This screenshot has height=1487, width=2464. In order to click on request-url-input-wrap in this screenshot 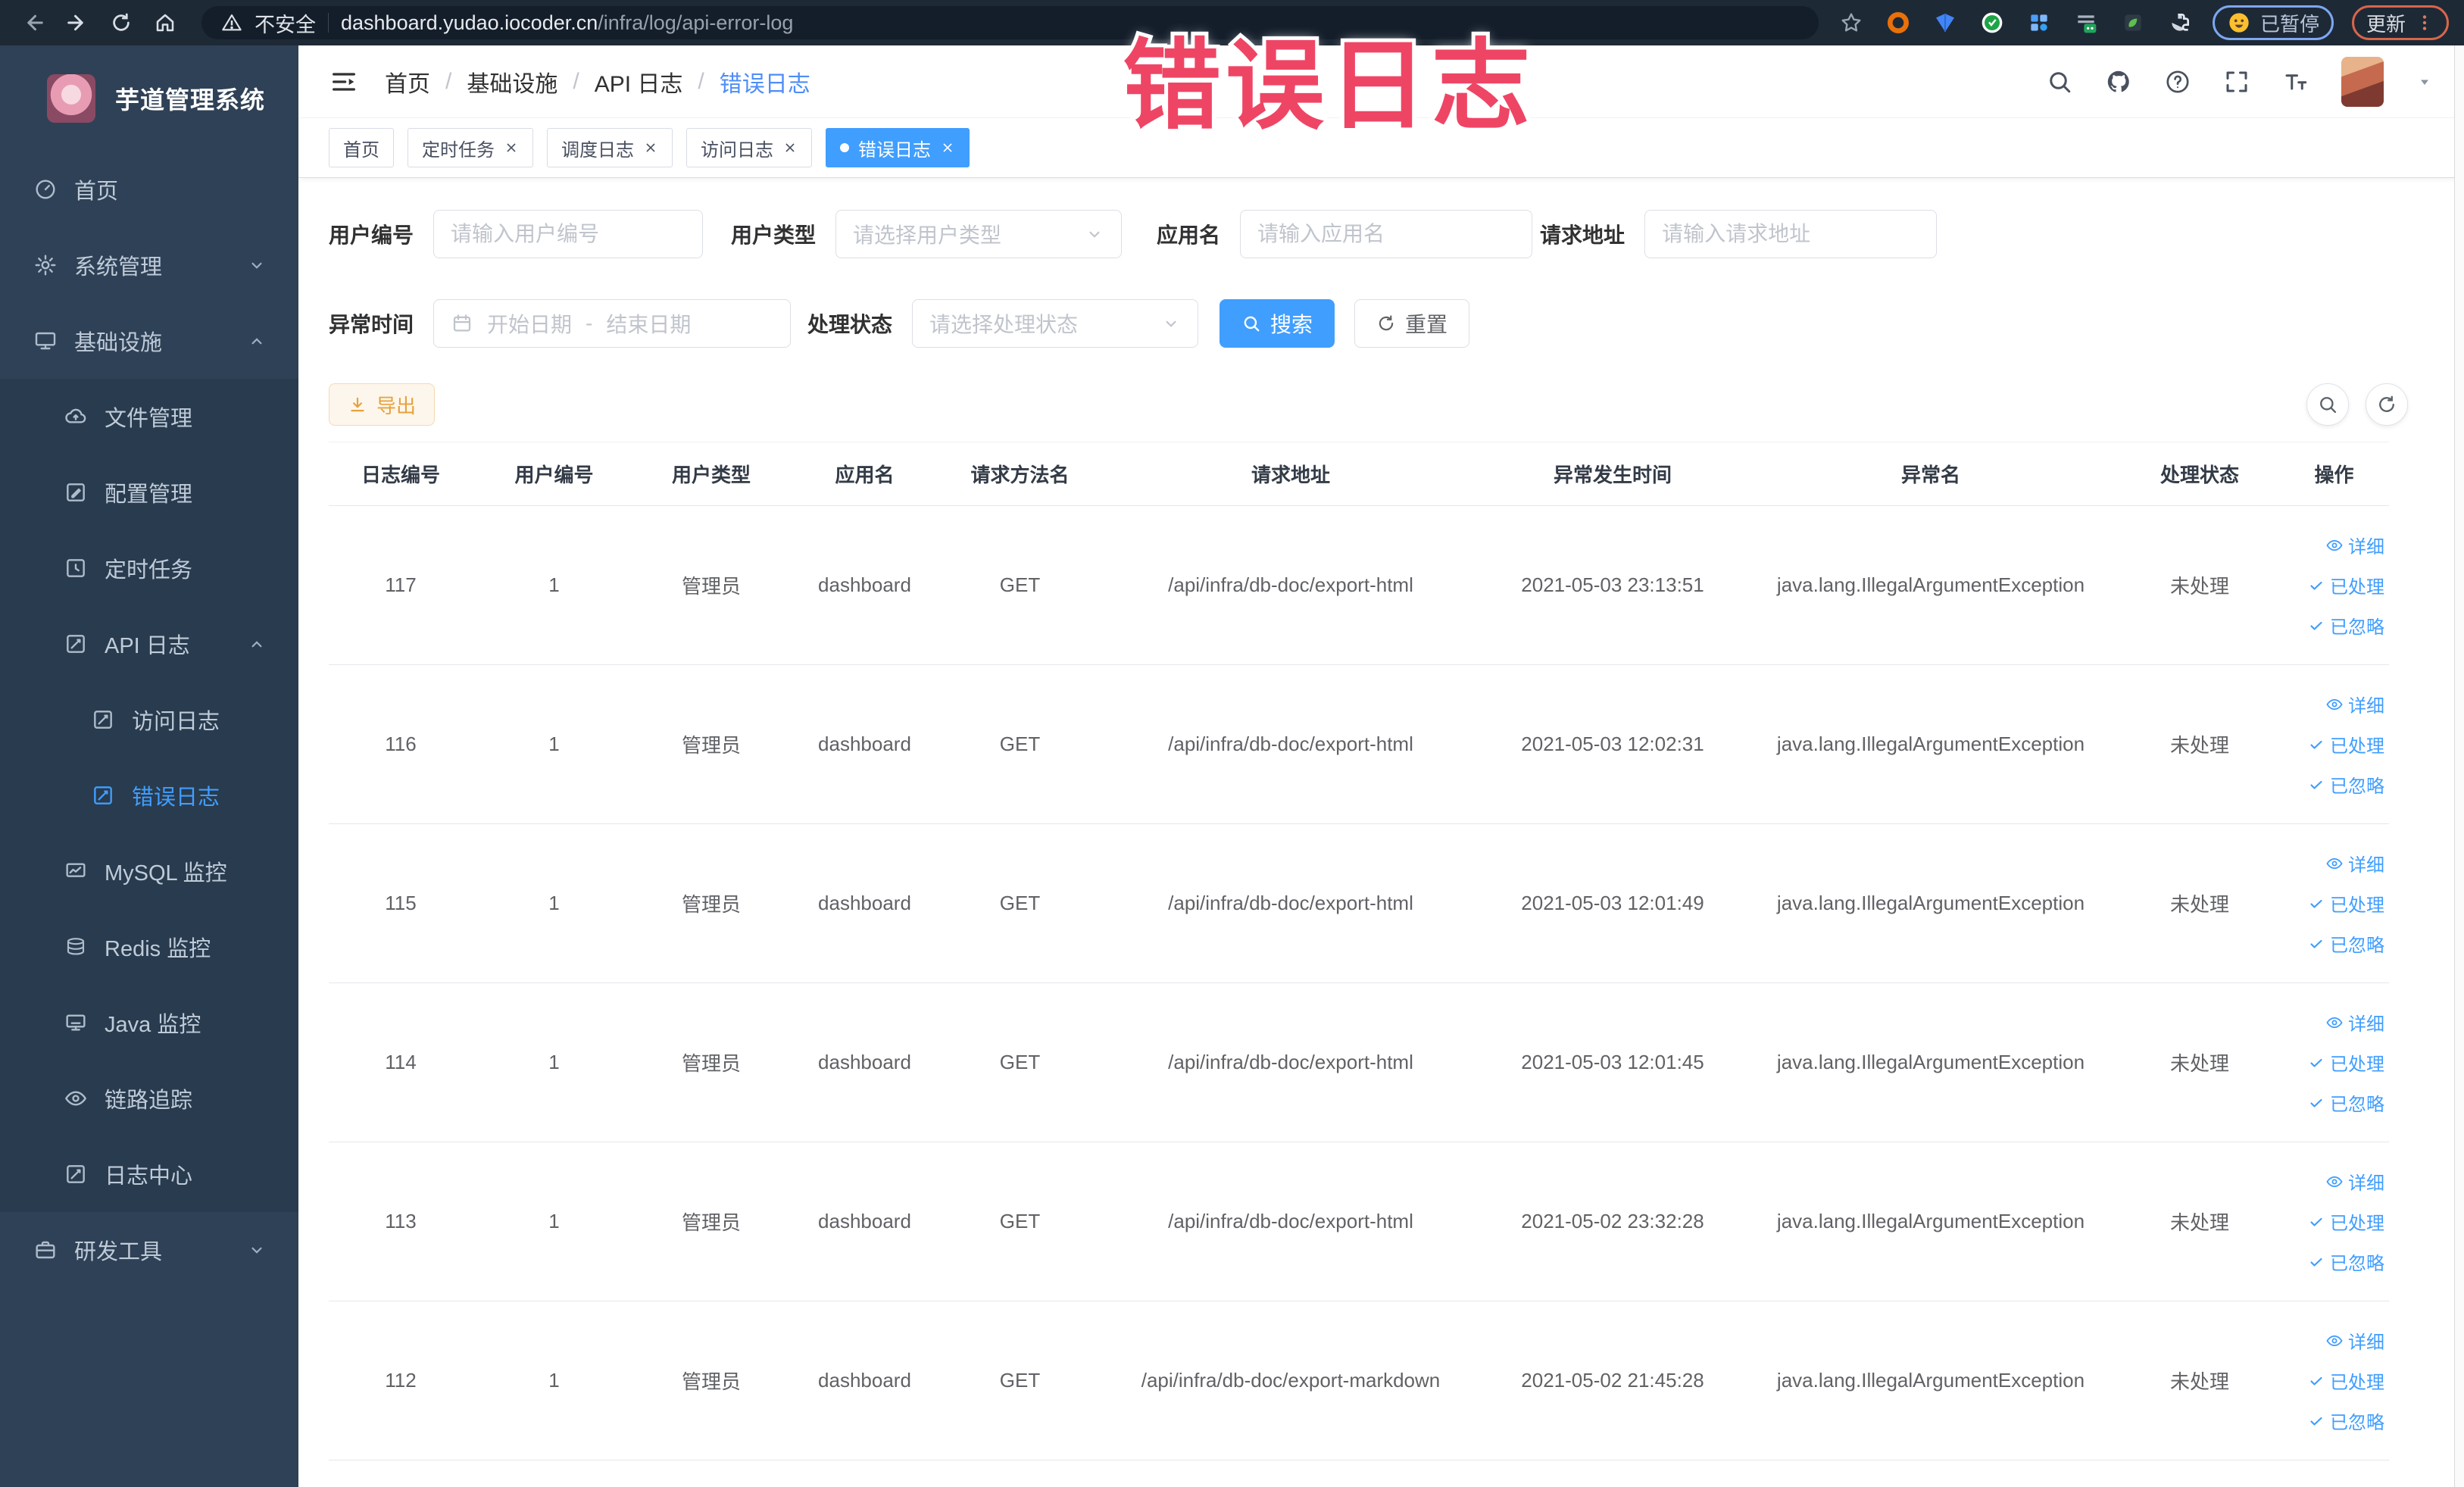, I will do `click(1791, 234)`.